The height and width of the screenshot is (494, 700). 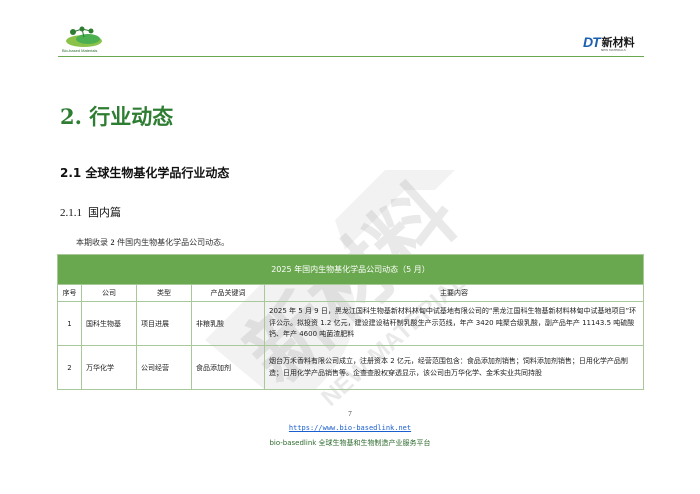 I want to click on row-keyword: 食品添加剂, so click(x=228, y=367).